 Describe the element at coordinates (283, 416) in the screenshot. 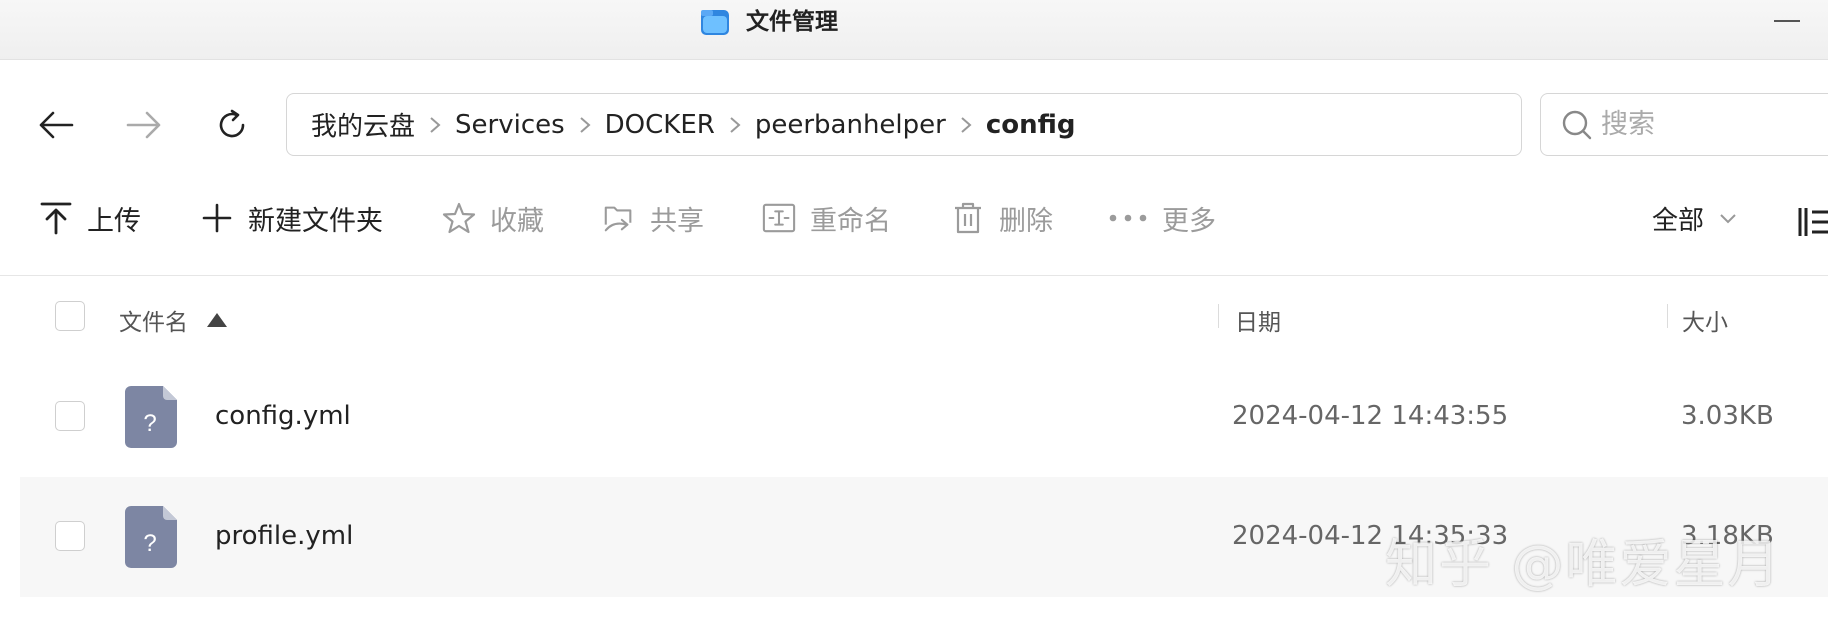

I see `file-name: config.yml` at that location.